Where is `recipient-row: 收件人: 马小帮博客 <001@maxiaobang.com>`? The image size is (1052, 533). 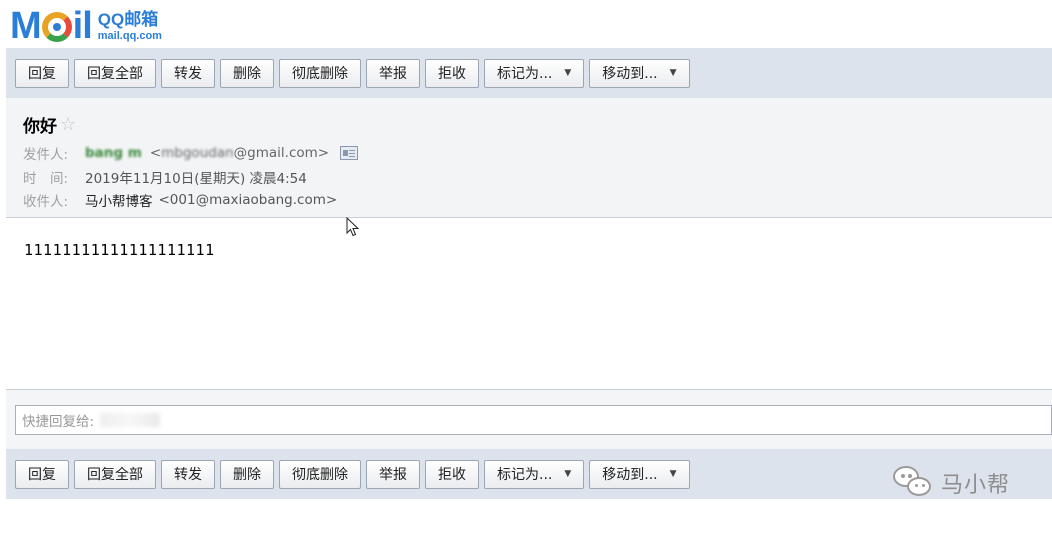 recipient-row: 收件人: 马小帮博客 <001@maxiaobang.com> is located at coordinates (180, 200).